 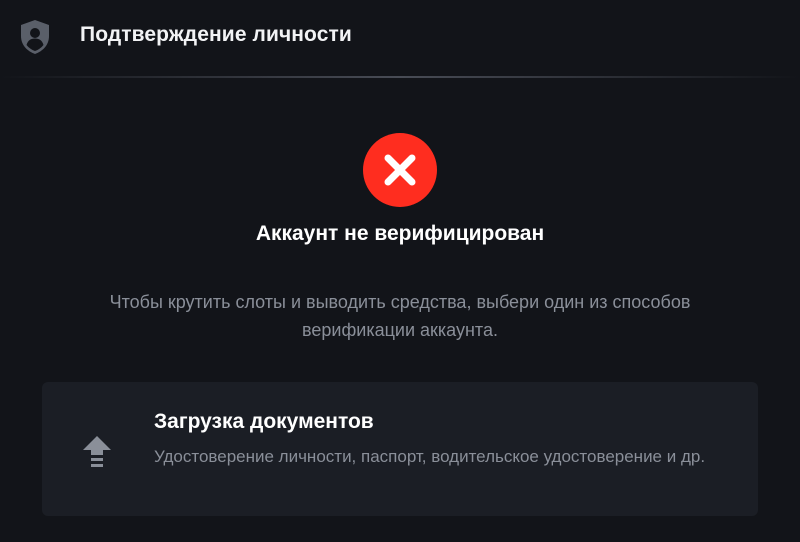 What do you see at coordinates (216, 34) in the screenshot?
I see `page-title: Подтверждение личности` at bounding box center [216, 34].